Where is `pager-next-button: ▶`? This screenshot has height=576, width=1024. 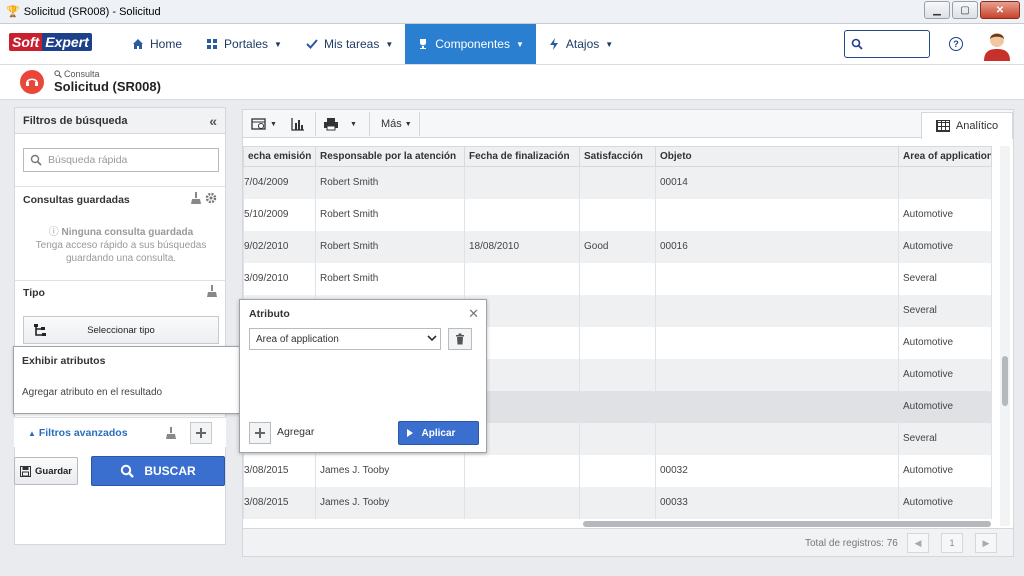 pager-next-button: ▶ is located at coordinates (986, 543).